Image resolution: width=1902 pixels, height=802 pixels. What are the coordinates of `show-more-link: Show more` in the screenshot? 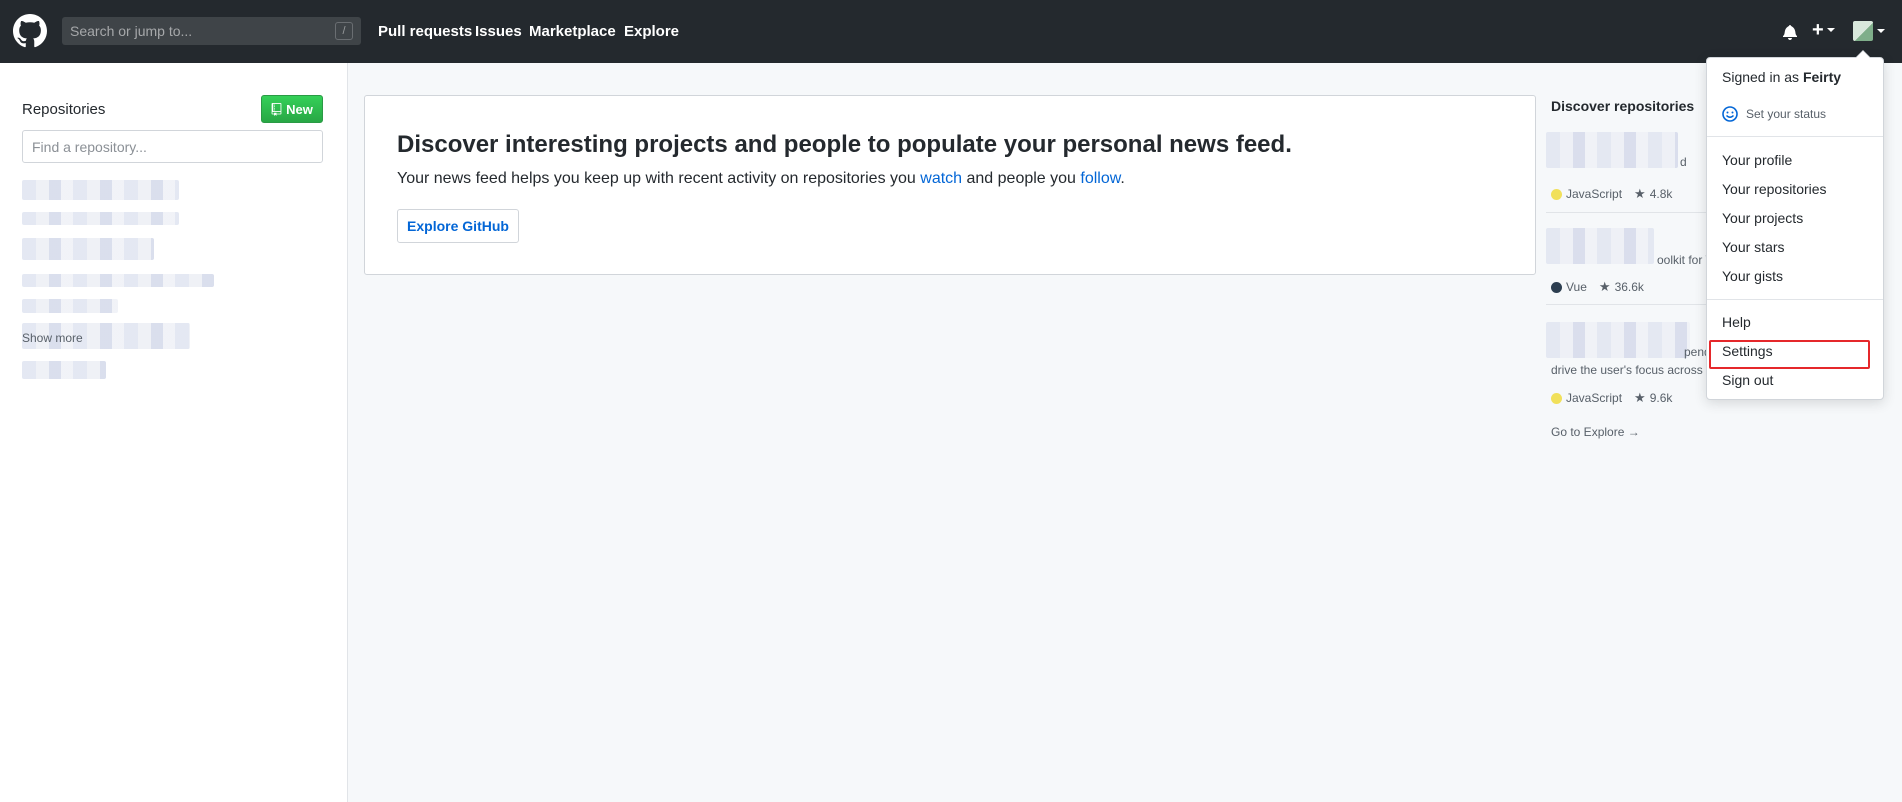 It's located at (52, 338).